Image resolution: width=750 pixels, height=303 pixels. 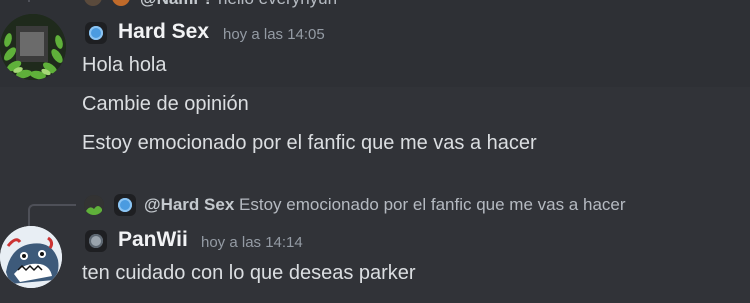 I want to click on author-name: Hard Sex, so click(x=163, y=32).